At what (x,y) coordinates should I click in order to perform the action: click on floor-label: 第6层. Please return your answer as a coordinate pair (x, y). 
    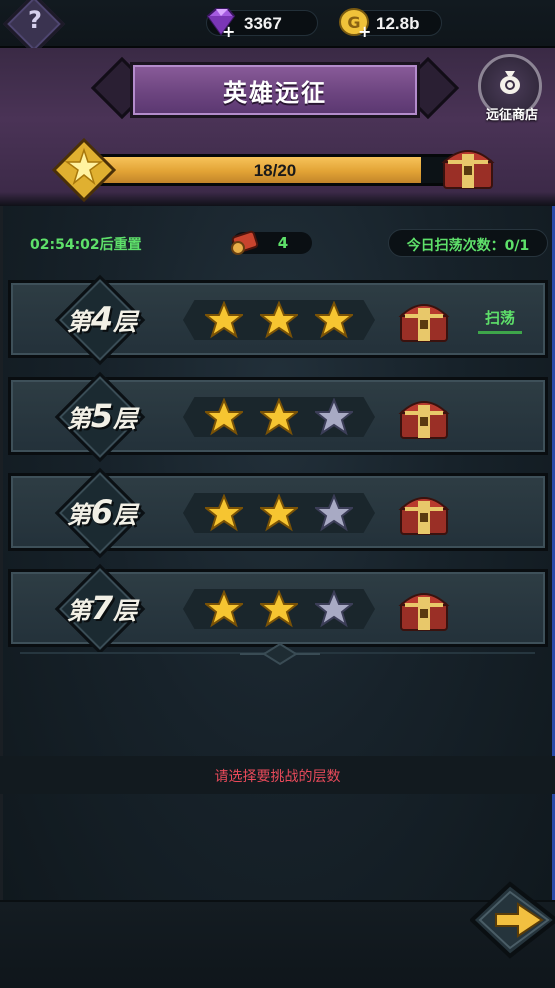
    Looking at the image, I should click on (102, 512).